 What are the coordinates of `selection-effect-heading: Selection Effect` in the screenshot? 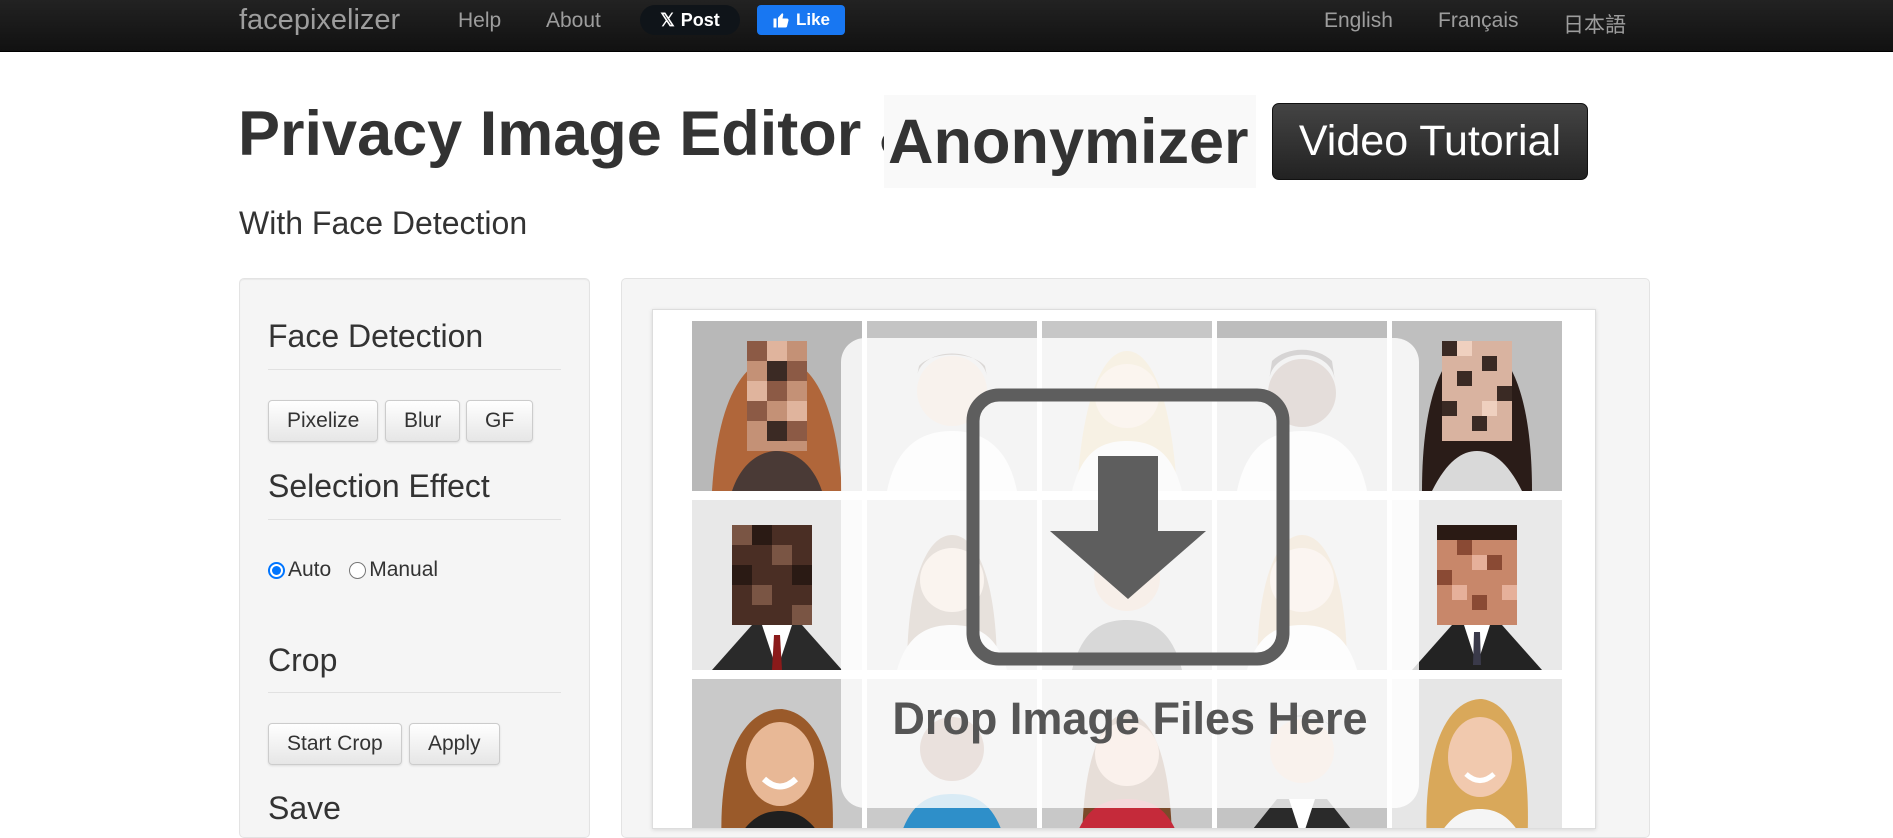 It's located at (379, 486).